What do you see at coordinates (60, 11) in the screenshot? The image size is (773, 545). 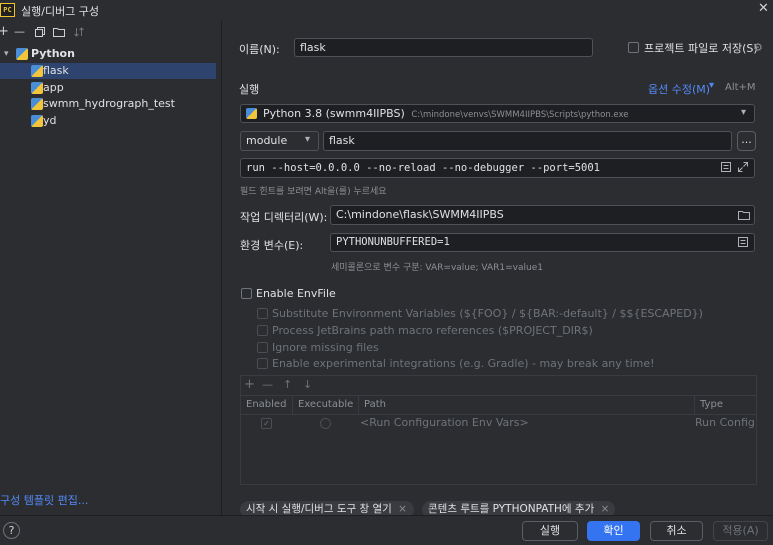 I see `window-title: 실행/디버그 구성` at bounding box center [60, 11].